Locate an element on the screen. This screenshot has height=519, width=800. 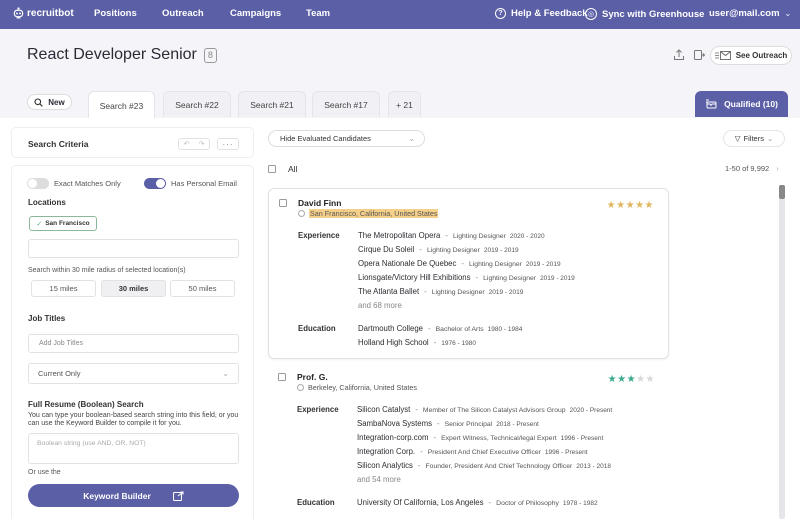
help-icon: ? is located at coordinates (500, 13).